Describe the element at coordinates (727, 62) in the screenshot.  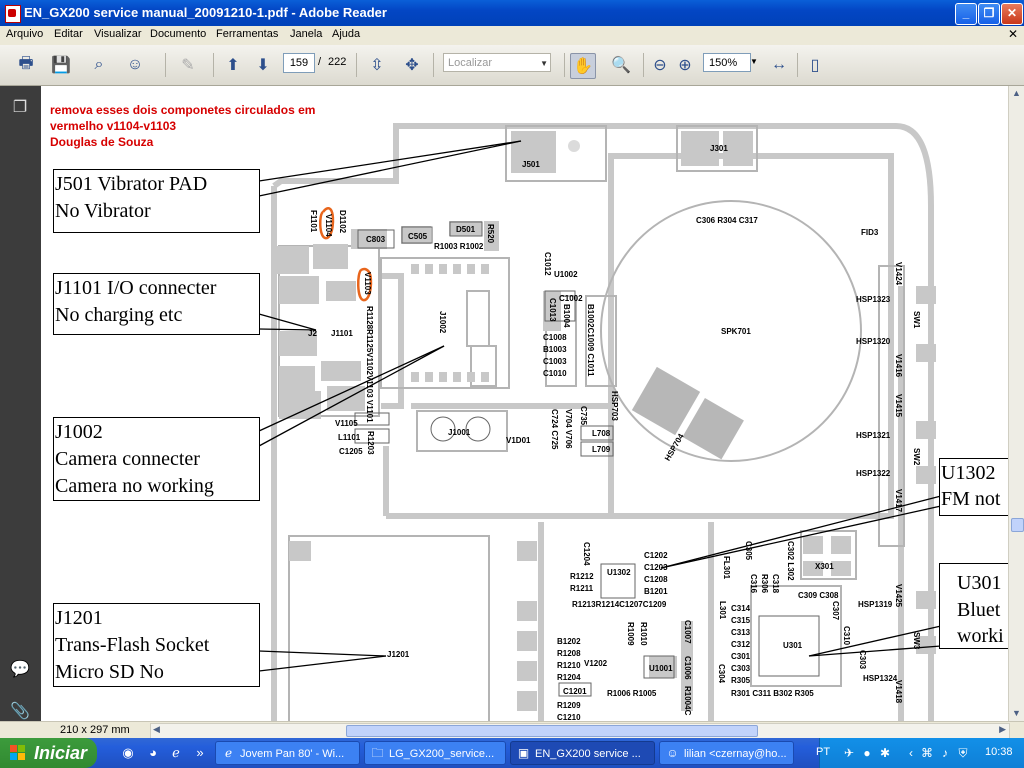
I see `zoom-input: 150%` at that location.